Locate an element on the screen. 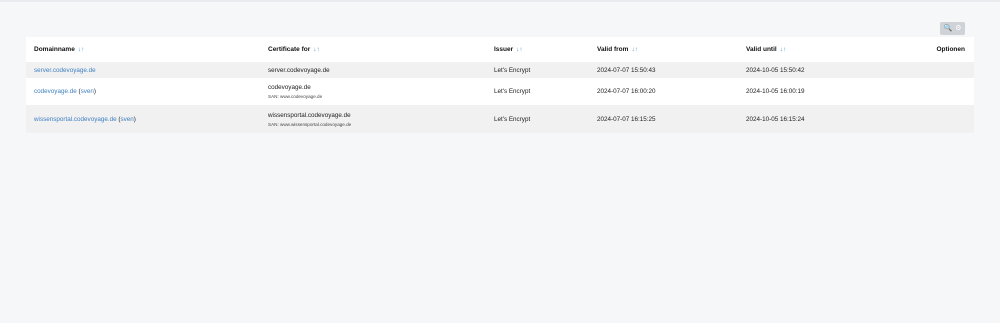 The height and width of the screenshot is (323, 1000). gear-icon: ⚙ is located at coordinates (958, 28).